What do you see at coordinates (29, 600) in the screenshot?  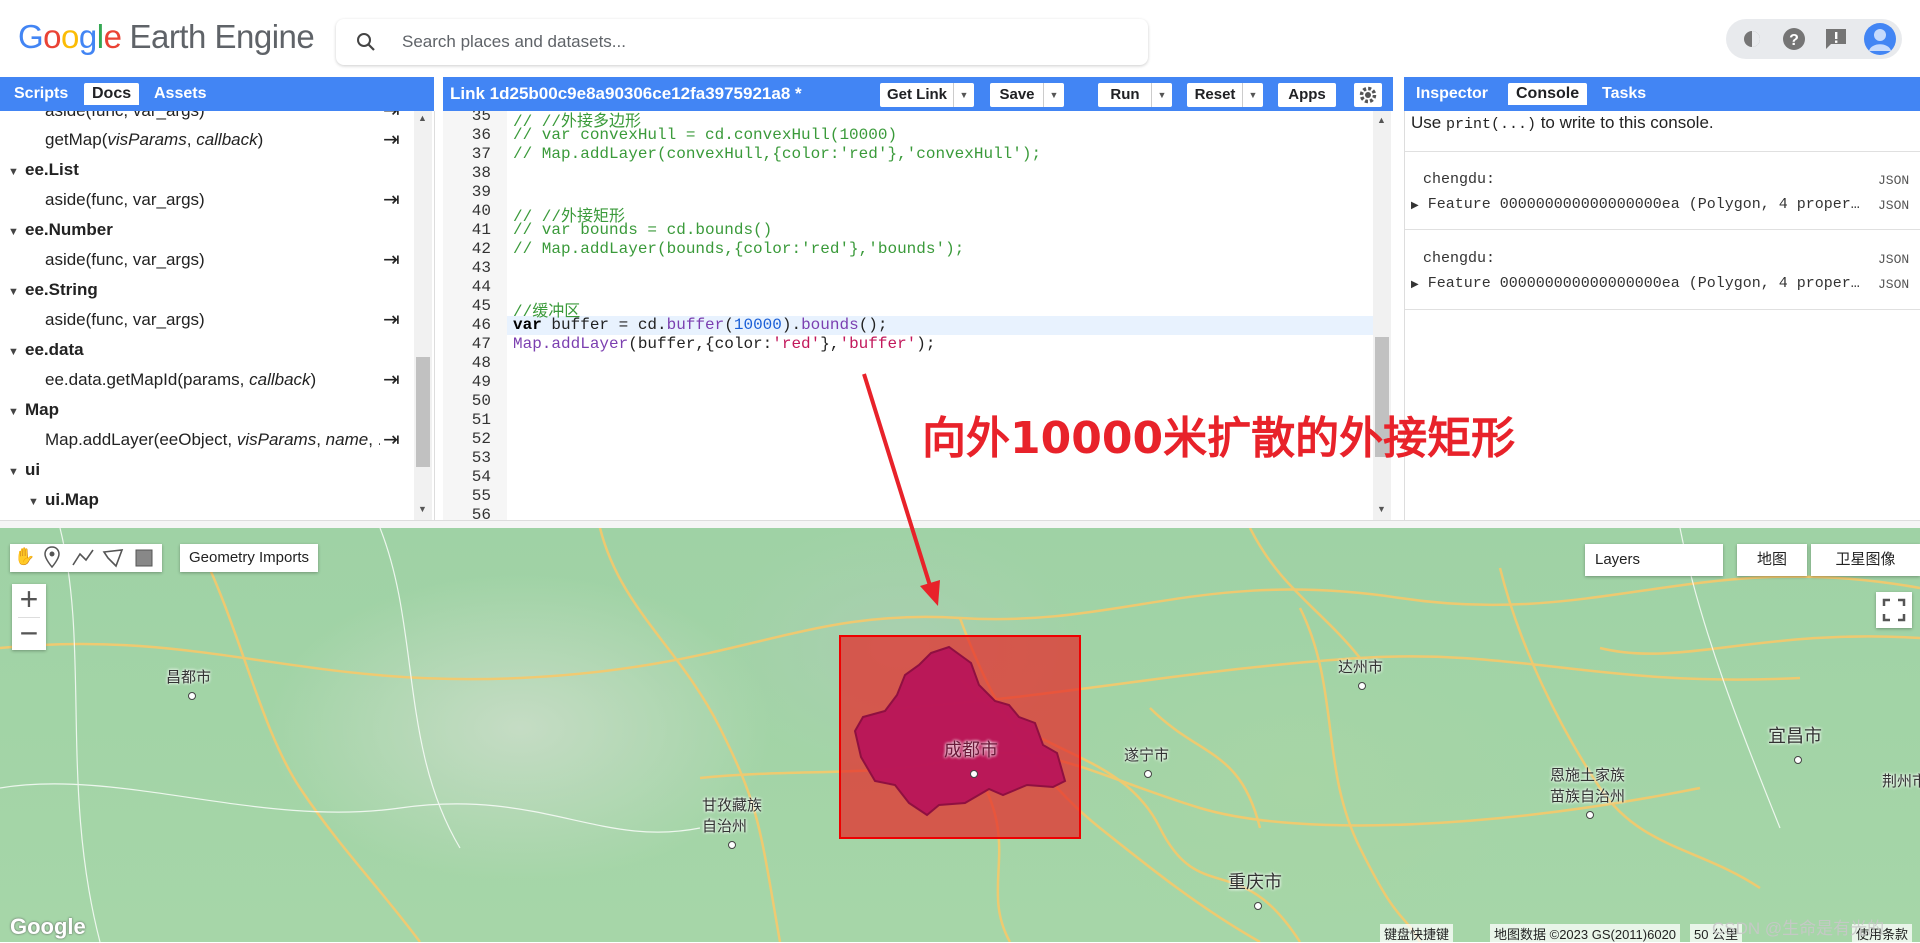 I see `zoom-in-button: +` at bounding box center [29, 600].